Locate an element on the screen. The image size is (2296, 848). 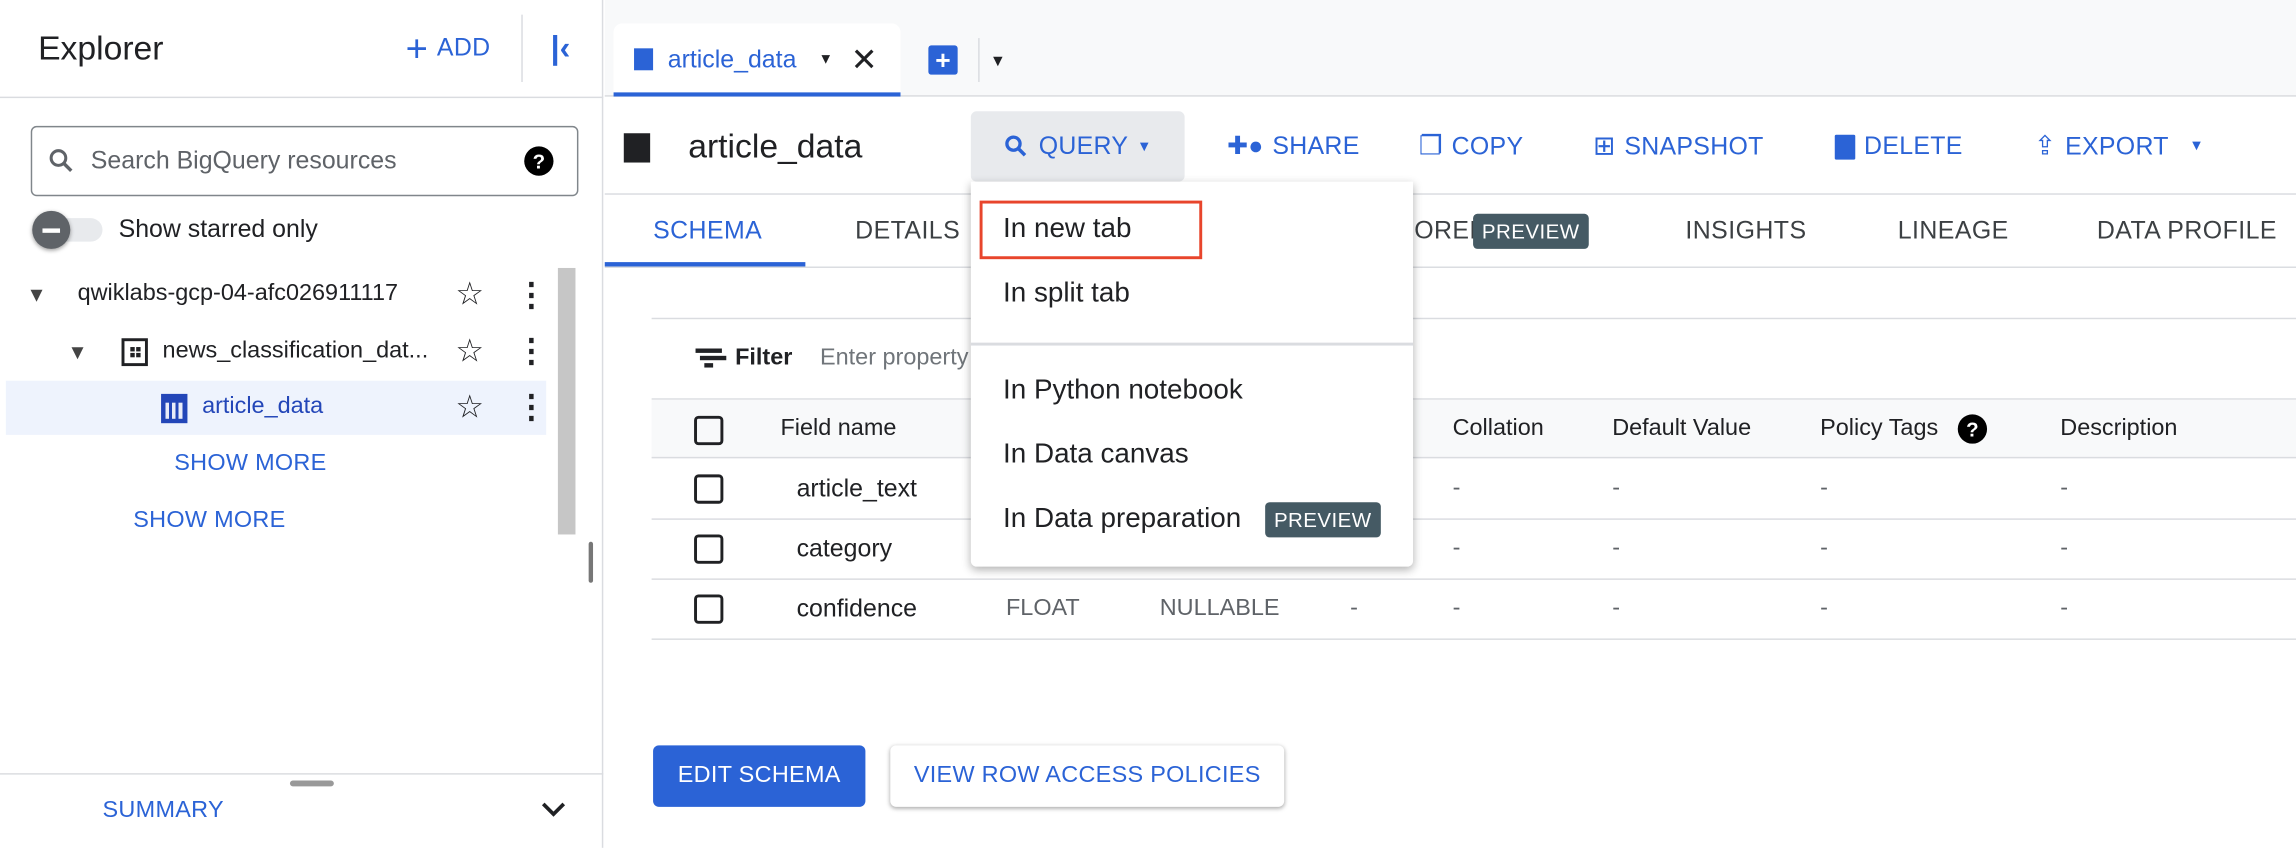
add-button: + ADD is located at coordinates (448, 48).